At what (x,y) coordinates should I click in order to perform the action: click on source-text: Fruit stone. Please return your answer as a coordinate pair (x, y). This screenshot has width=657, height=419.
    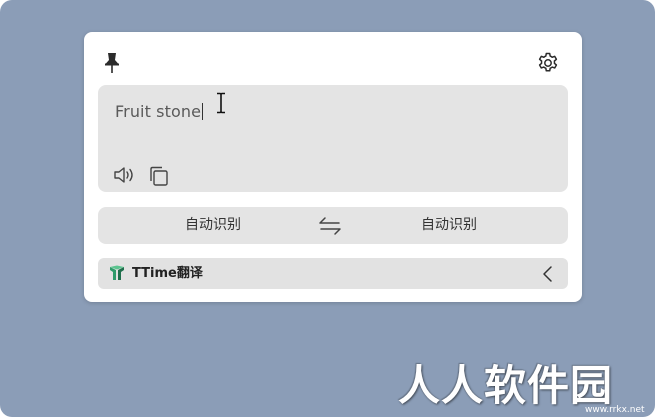
    Looking at the image, I should click on (158, 111).